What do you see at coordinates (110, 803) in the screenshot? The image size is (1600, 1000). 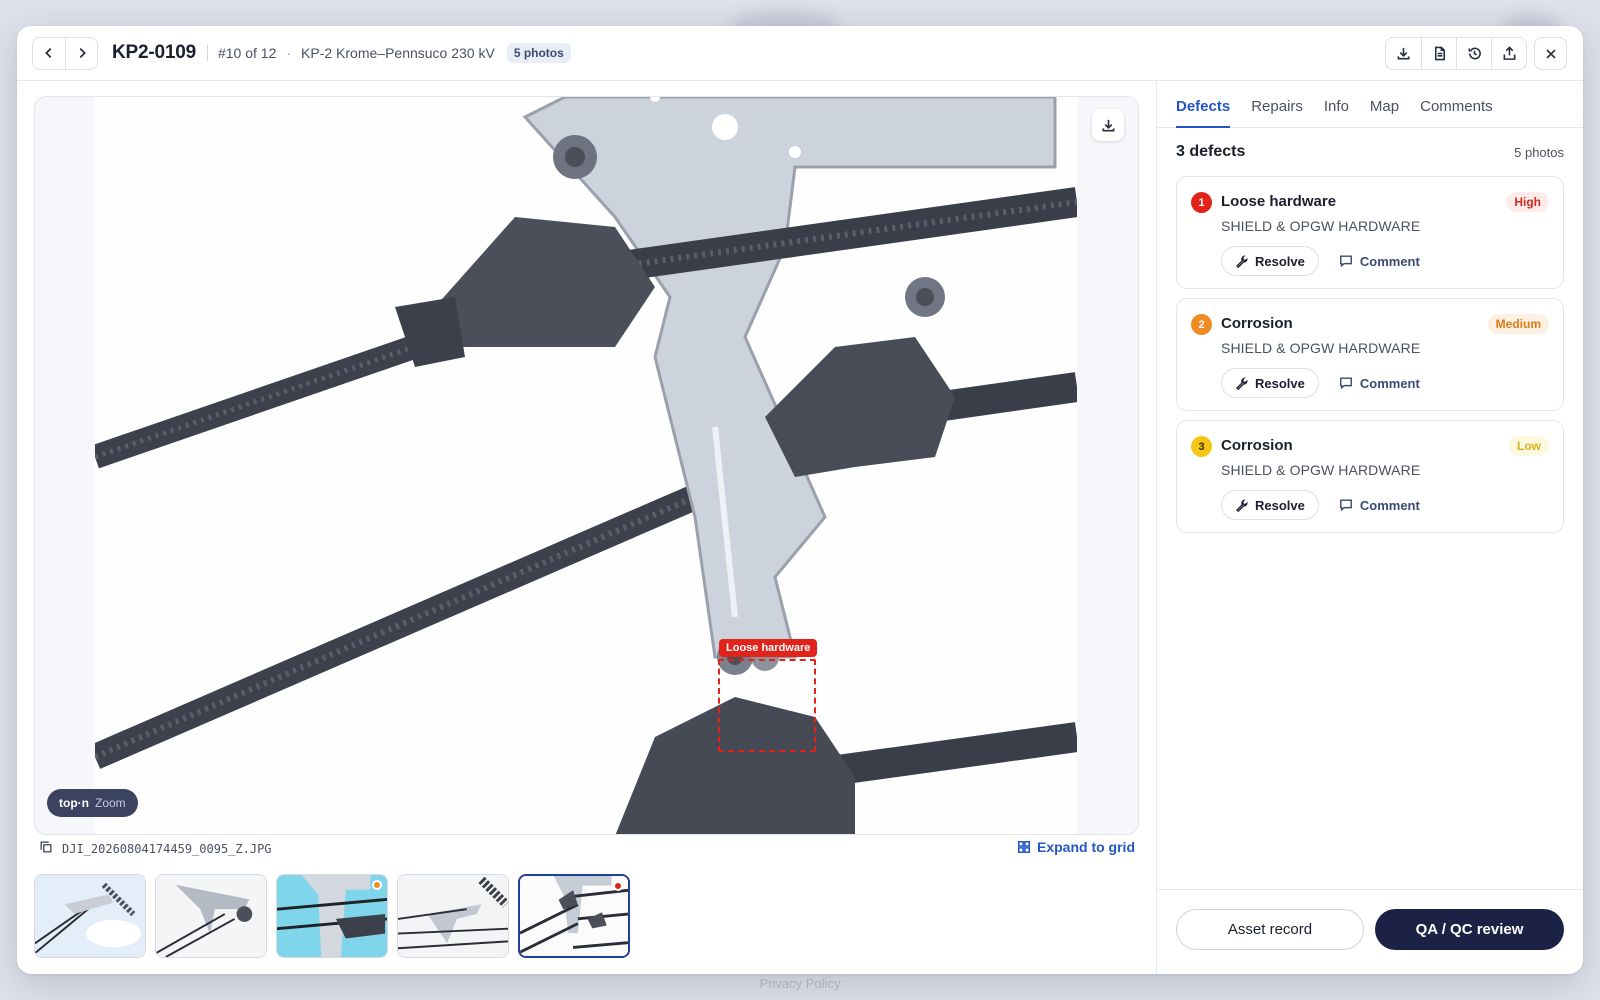 I see `zoom-label: Zoom` at bounding box center [110, 803].